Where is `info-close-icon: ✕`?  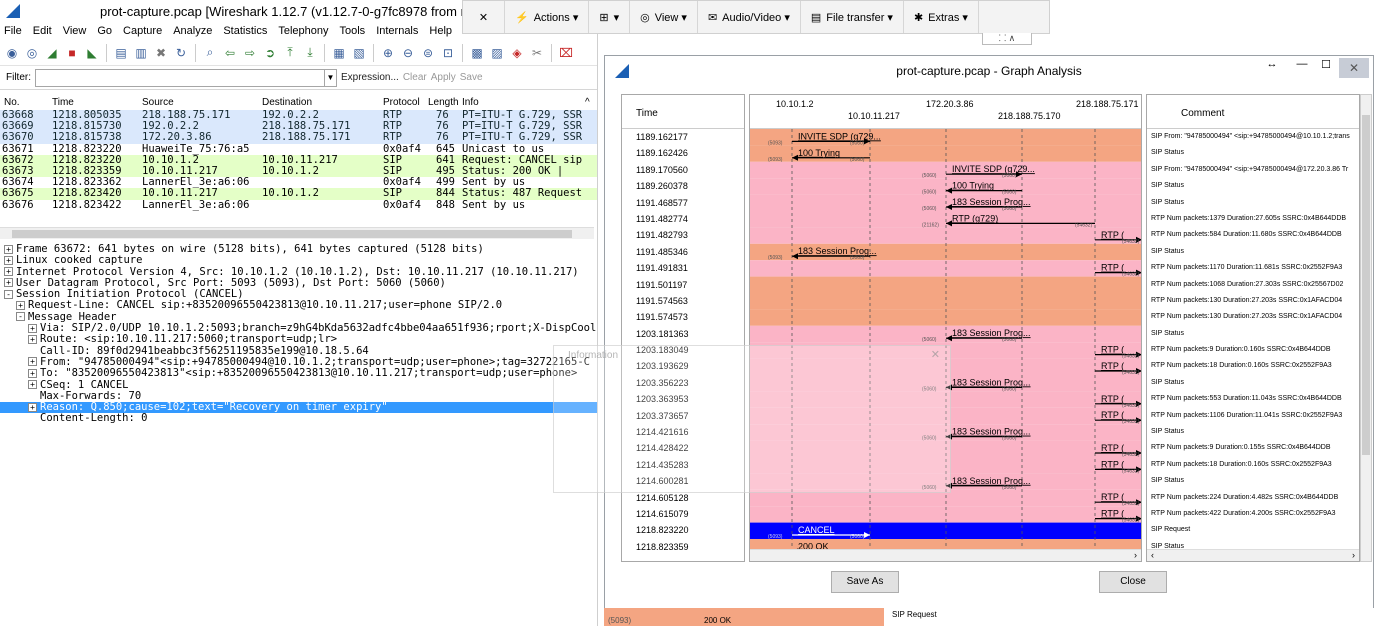
info-close-icon: ✕ is located at coordinates (935, 354).